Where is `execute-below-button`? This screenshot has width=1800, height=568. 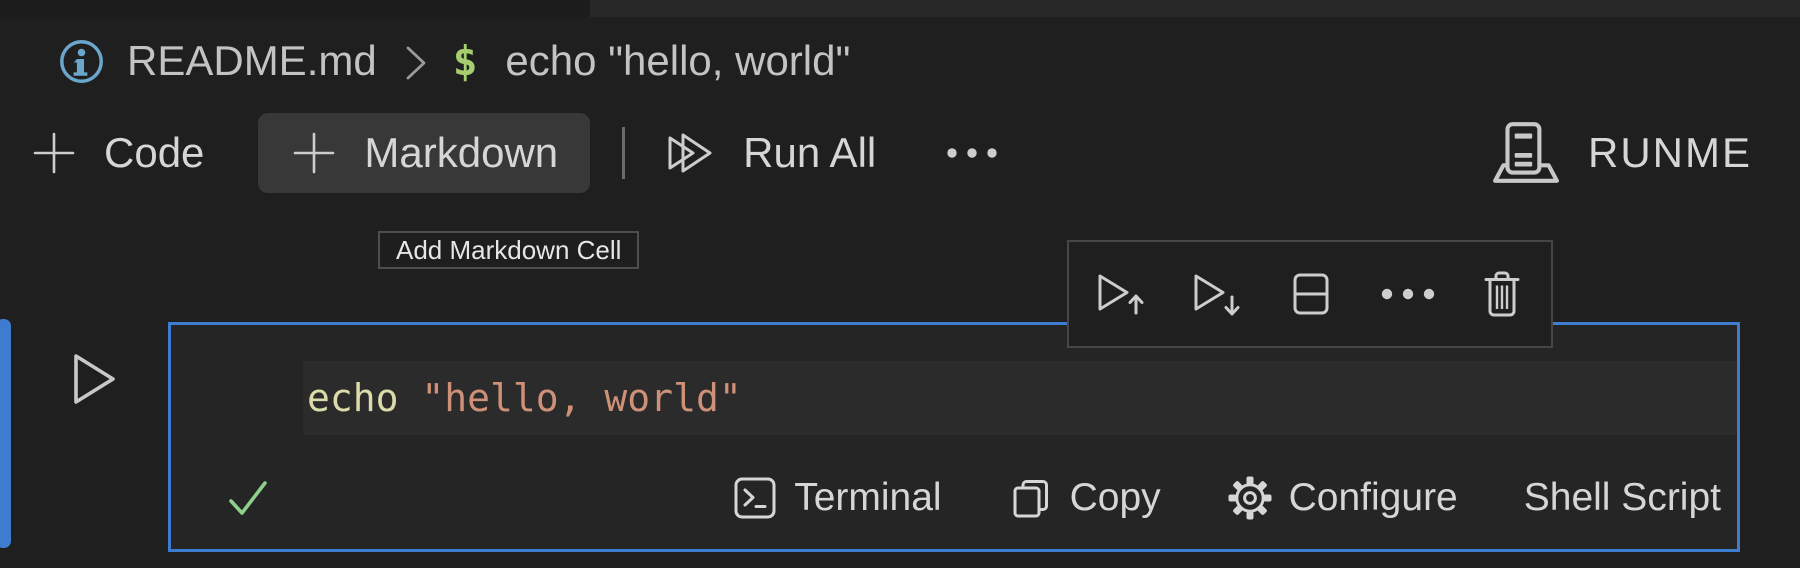 execute-below-button is located at coordinates (1217, 294).